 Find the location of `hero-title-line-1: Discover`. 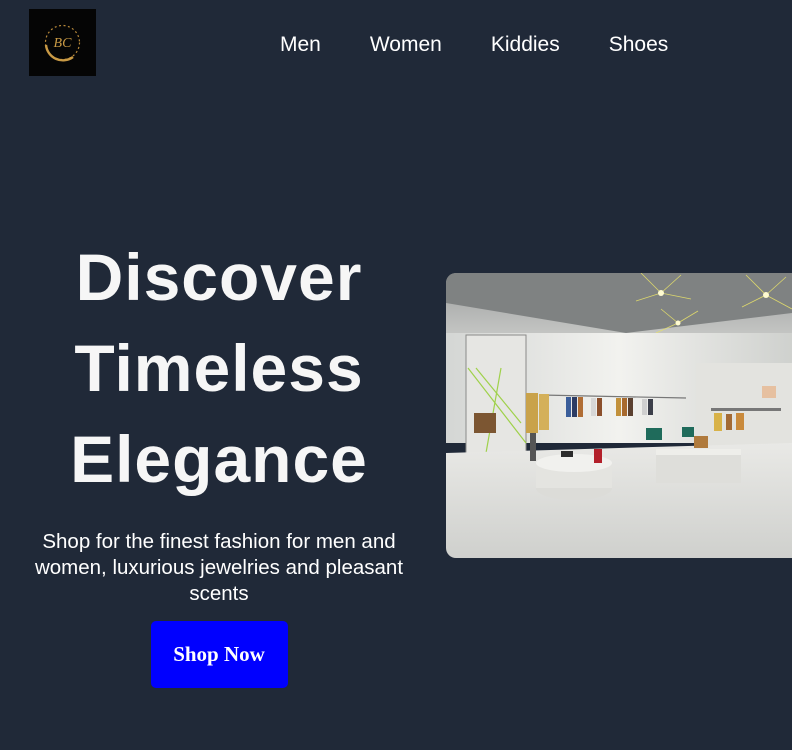

hero-title-line-1: Discover is located at coordinates (219, 277).